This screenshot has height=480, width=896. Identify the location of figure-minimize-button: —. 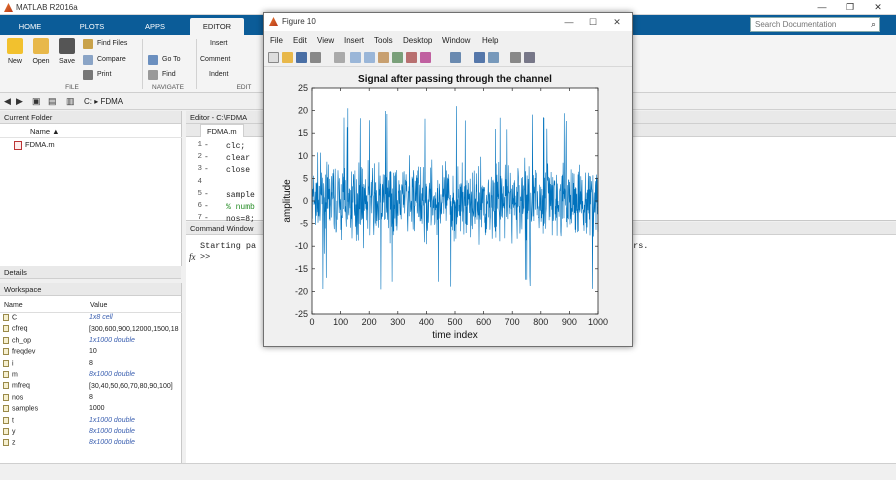
(569, 22).